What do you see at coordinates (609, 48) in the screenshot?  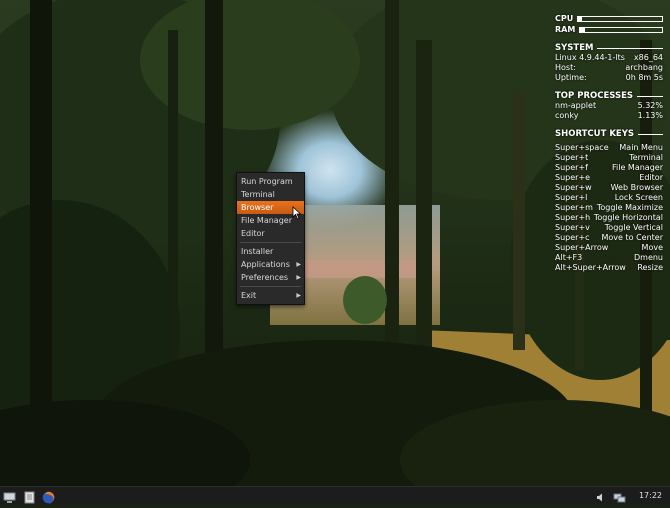 I see `system-section-title: SYSTEM` at bounding box center [609, 48].